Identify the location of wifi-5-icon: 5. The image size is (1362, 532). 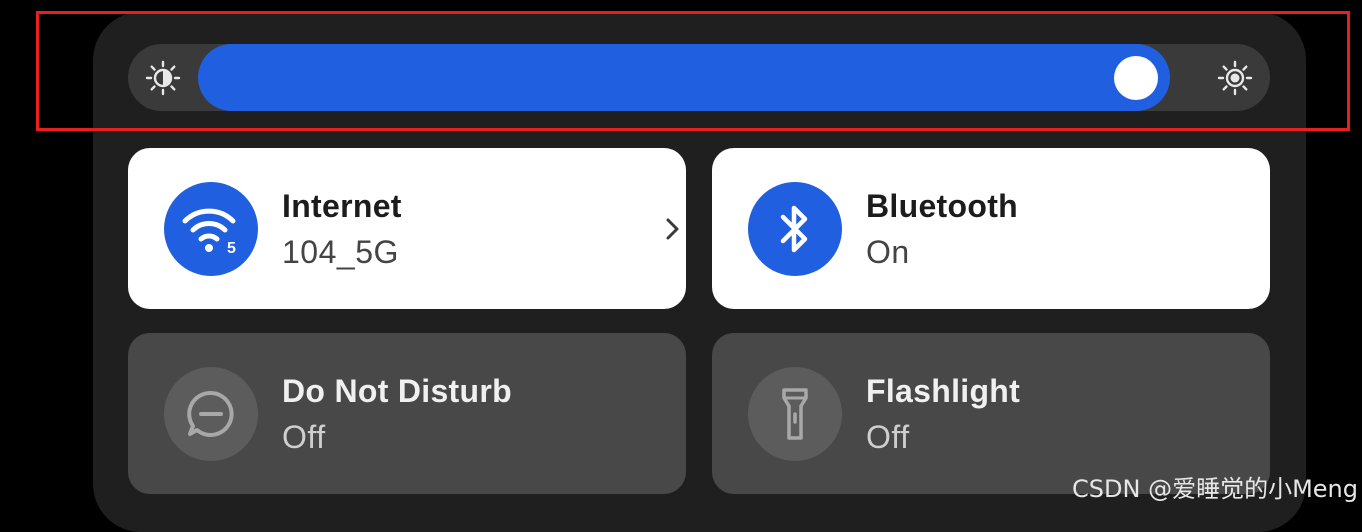
(211, 229).